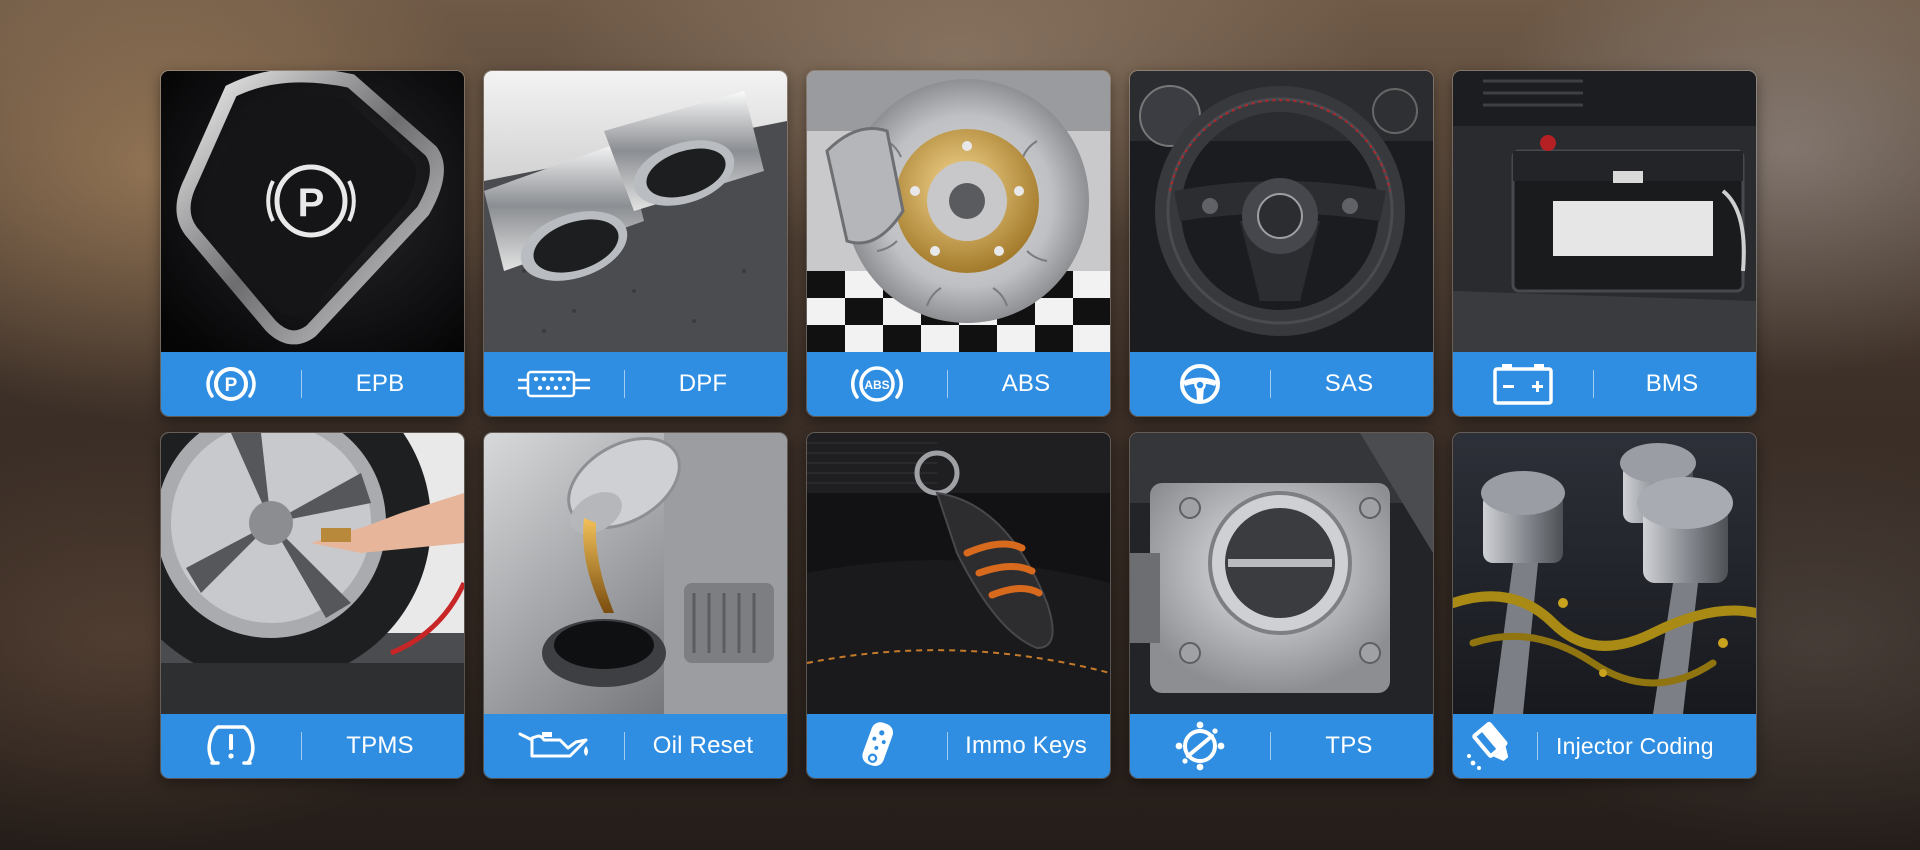 This screenshot has height=850, width=1920. I want to click on bms-label-bar: BMS, so click(1604, 384).